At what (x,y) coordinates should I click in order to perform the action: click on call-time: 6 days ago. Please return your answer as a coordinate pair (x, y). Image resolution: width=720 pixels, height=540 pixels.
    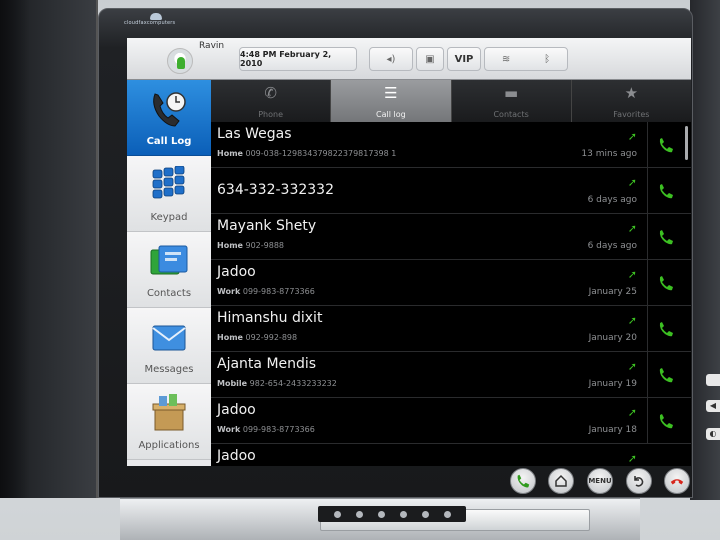
    Looking at the image, I should click on (612, 200).